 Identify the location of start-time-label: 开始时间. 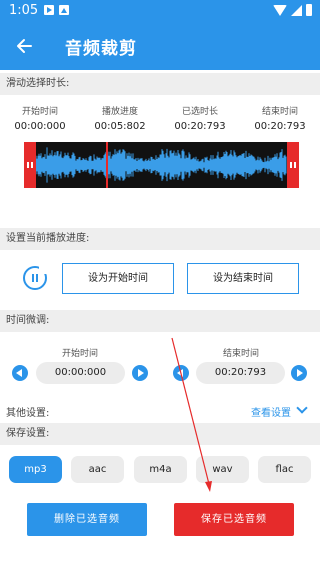
(39, 112).